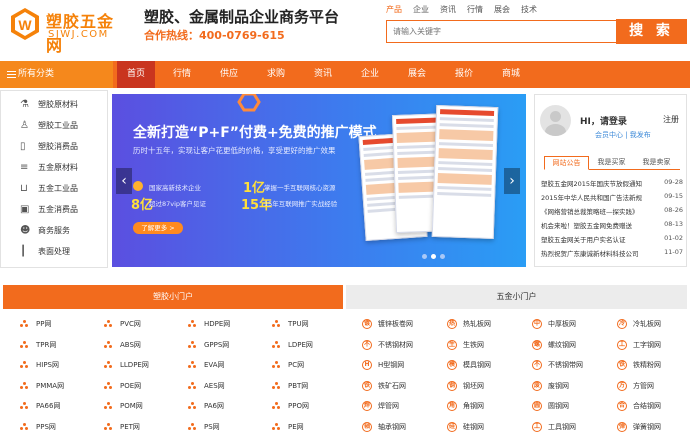 The width and height of the screenshot is (690, 437). Describe the element at coordinates (158, 228) in the screenshot. I see `learn-more-button: 了解更多 >` at that location.